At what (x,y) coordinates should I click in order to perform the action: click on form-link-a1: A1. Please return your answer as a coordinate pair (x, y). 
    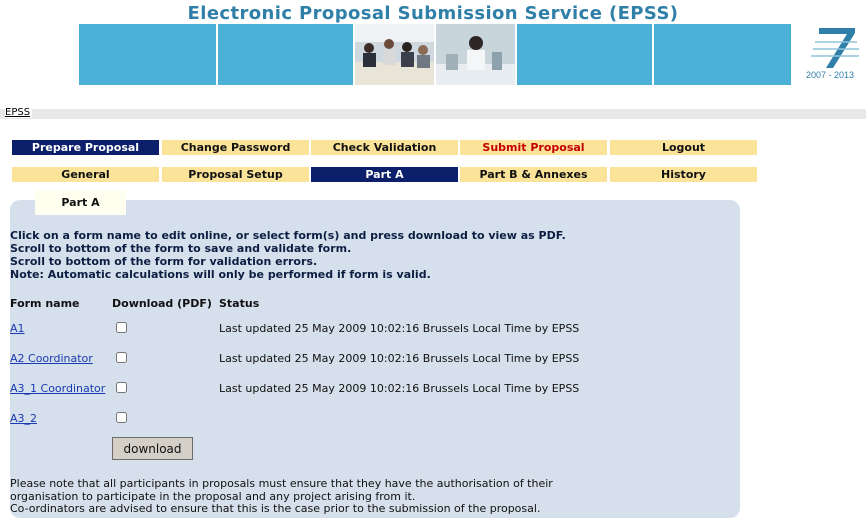
    Looking at the image, I should click on (17, 328).